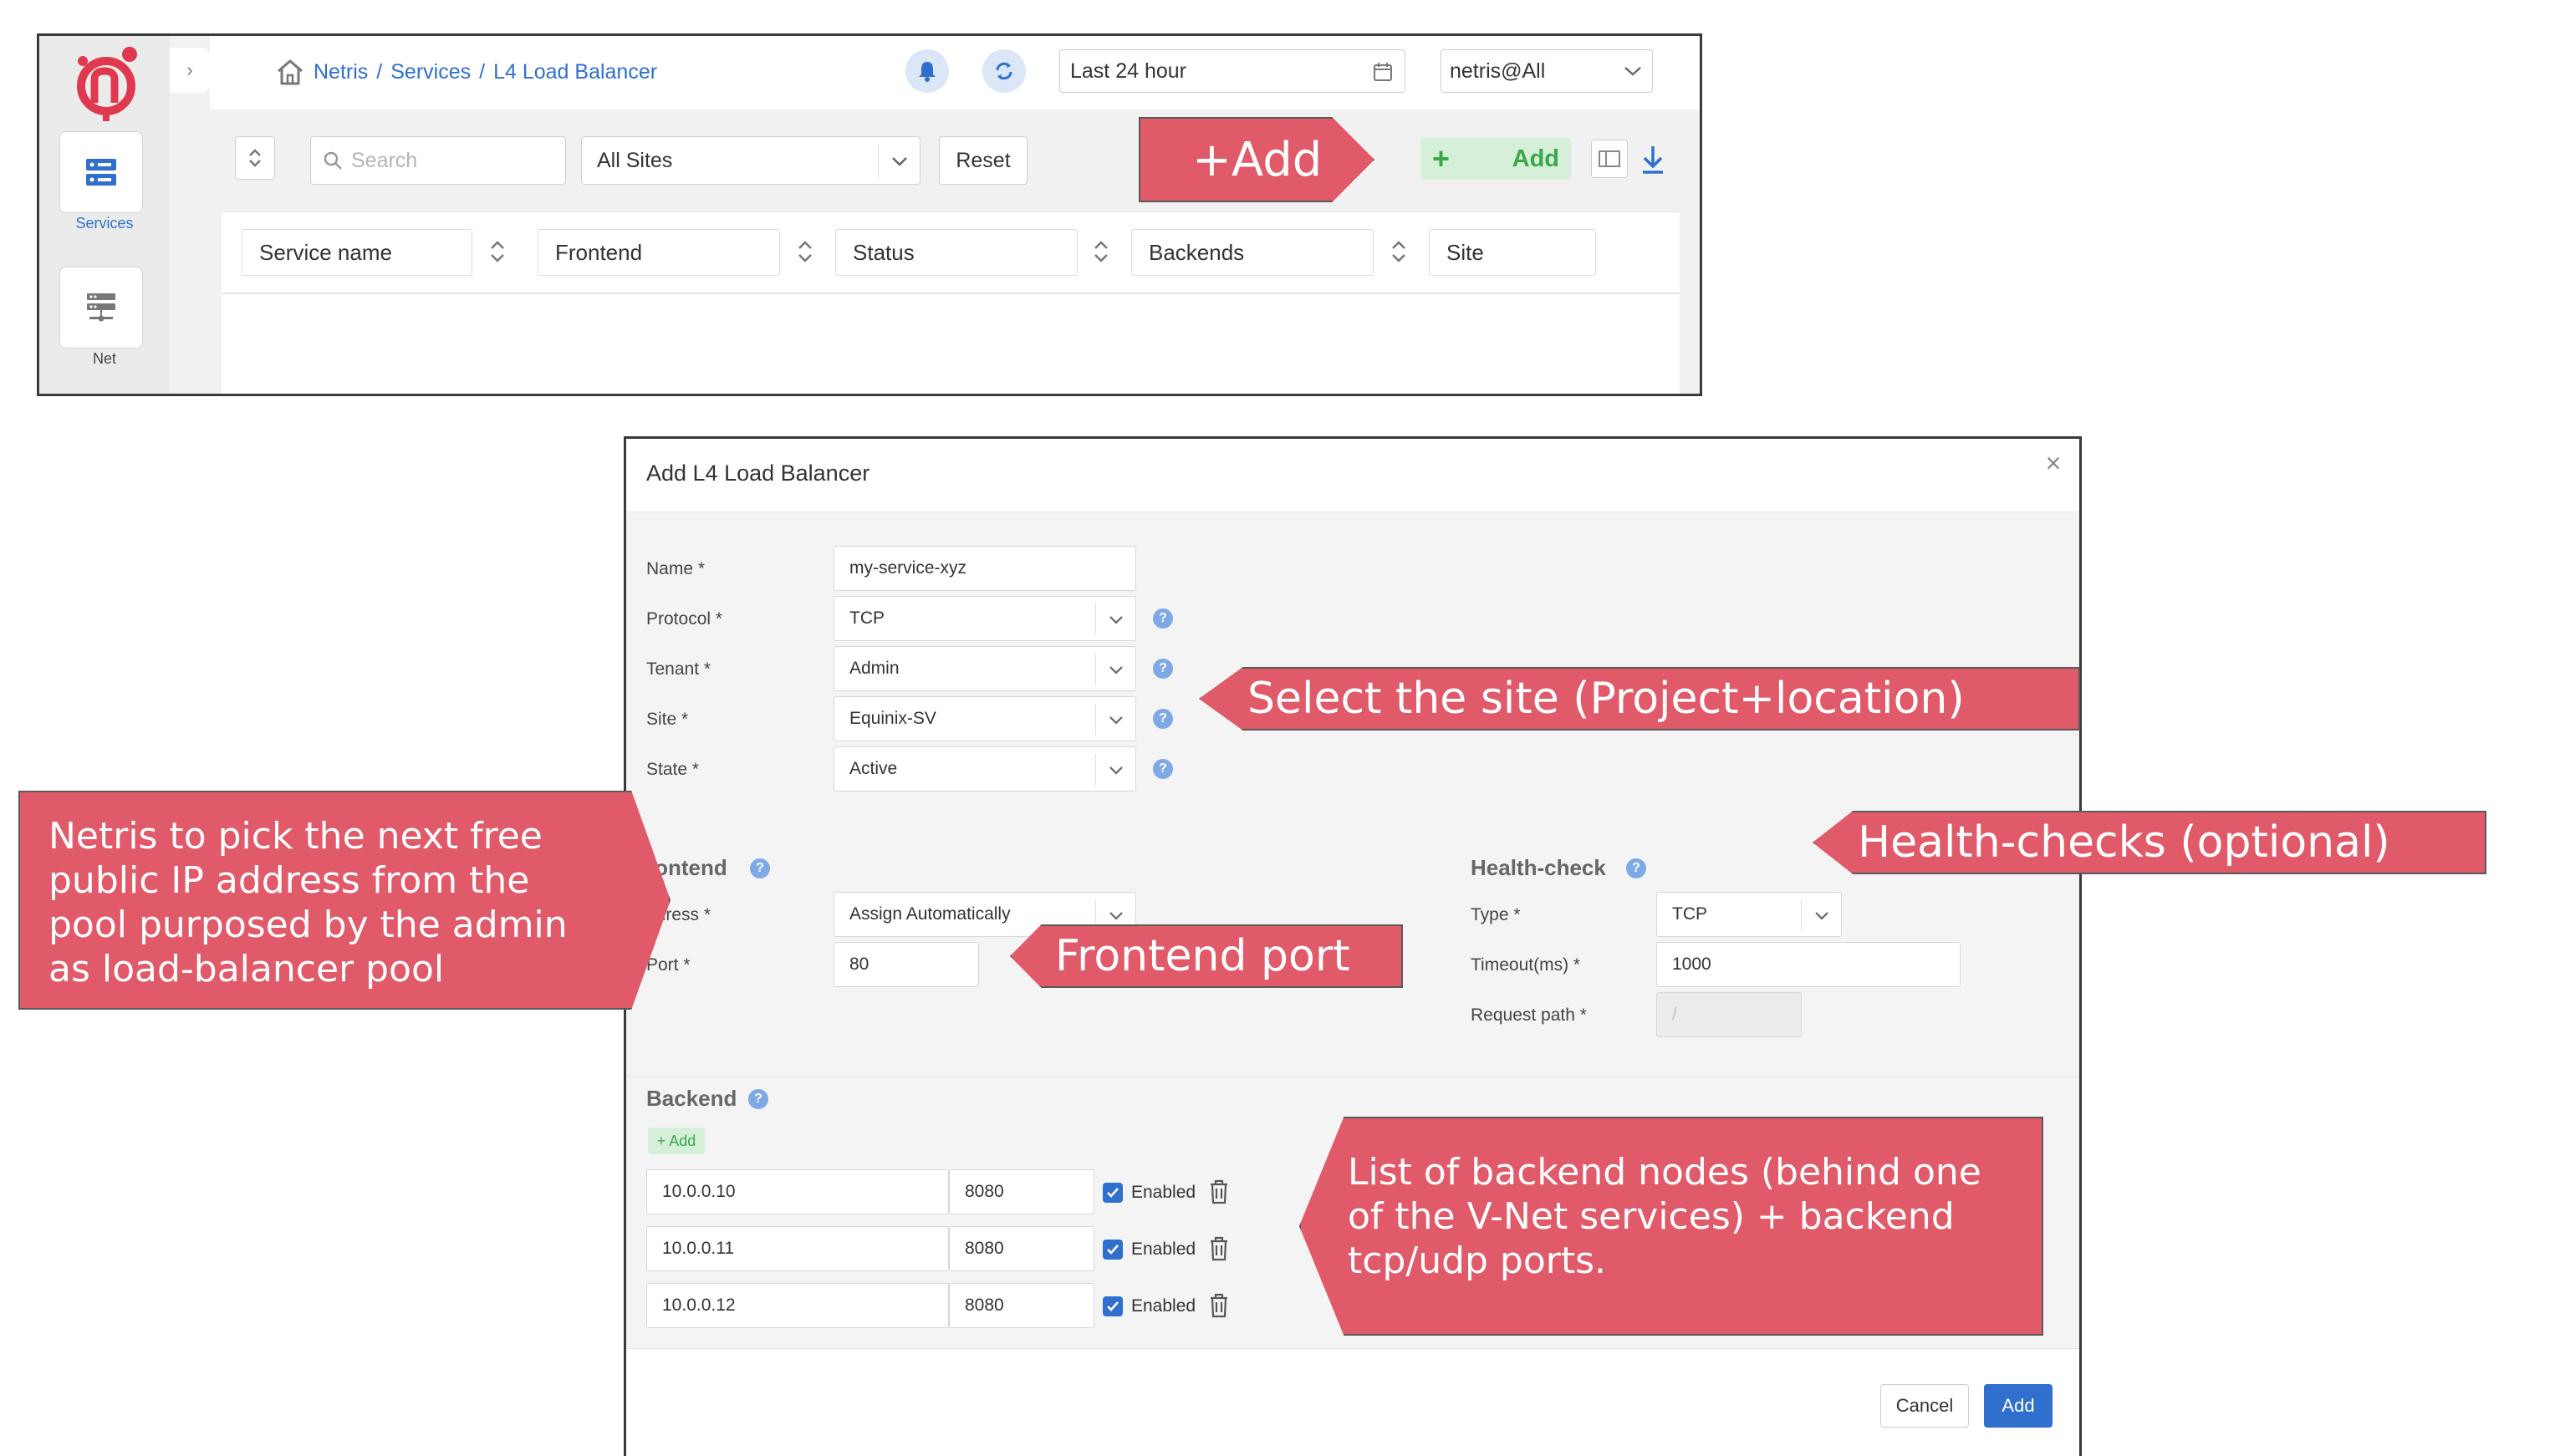  I want to click on column-header-status: Status, so click(956, 252).